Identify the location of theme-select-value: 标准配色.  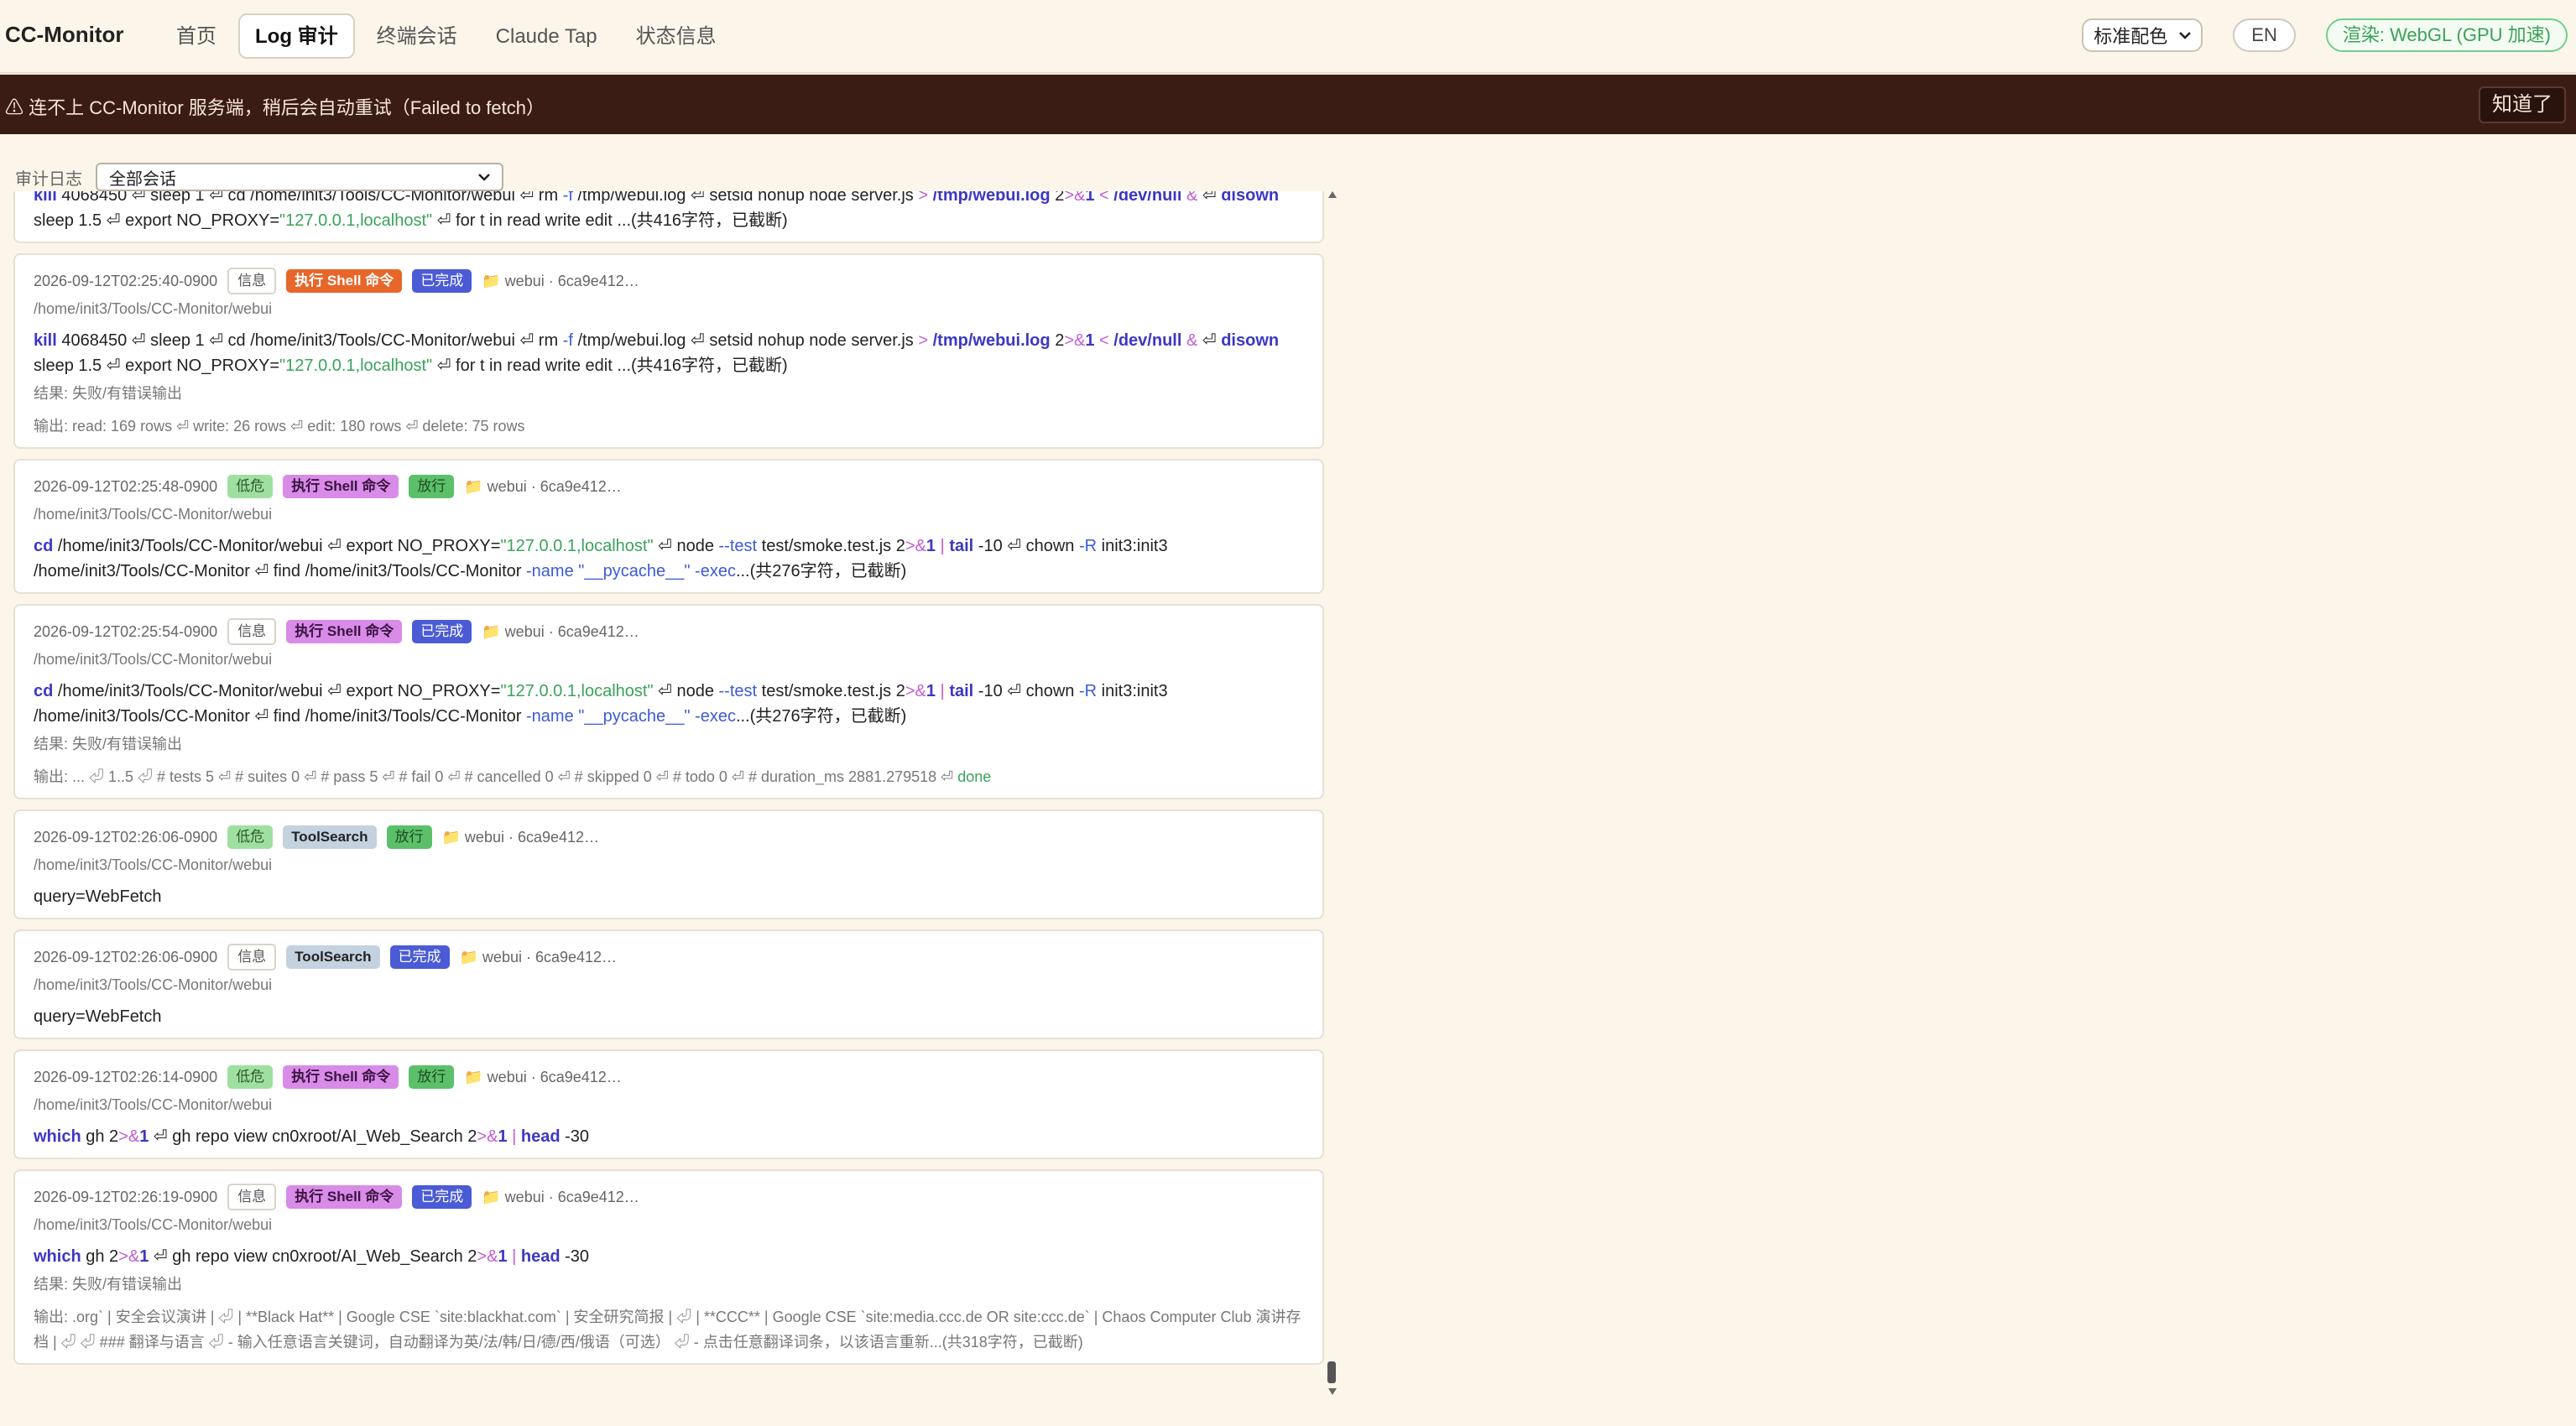
(2131, 36).